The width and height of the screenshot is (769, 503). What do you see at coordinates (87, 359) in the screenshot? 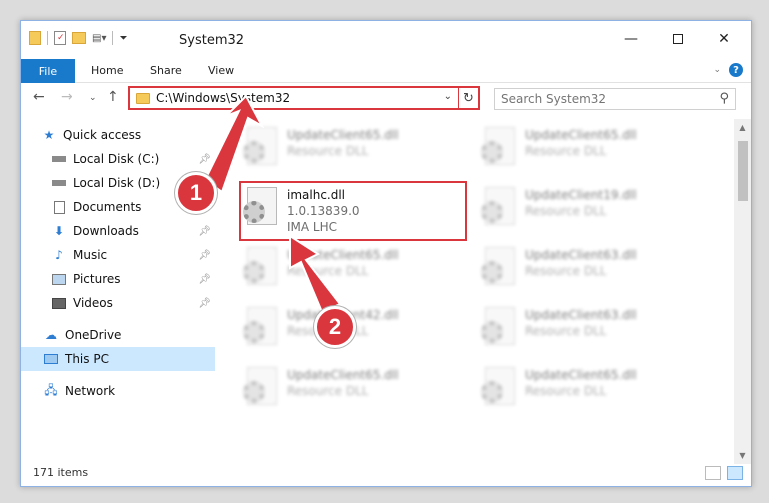
I see `nav-label: This PC` at bounding box center [87, 359].